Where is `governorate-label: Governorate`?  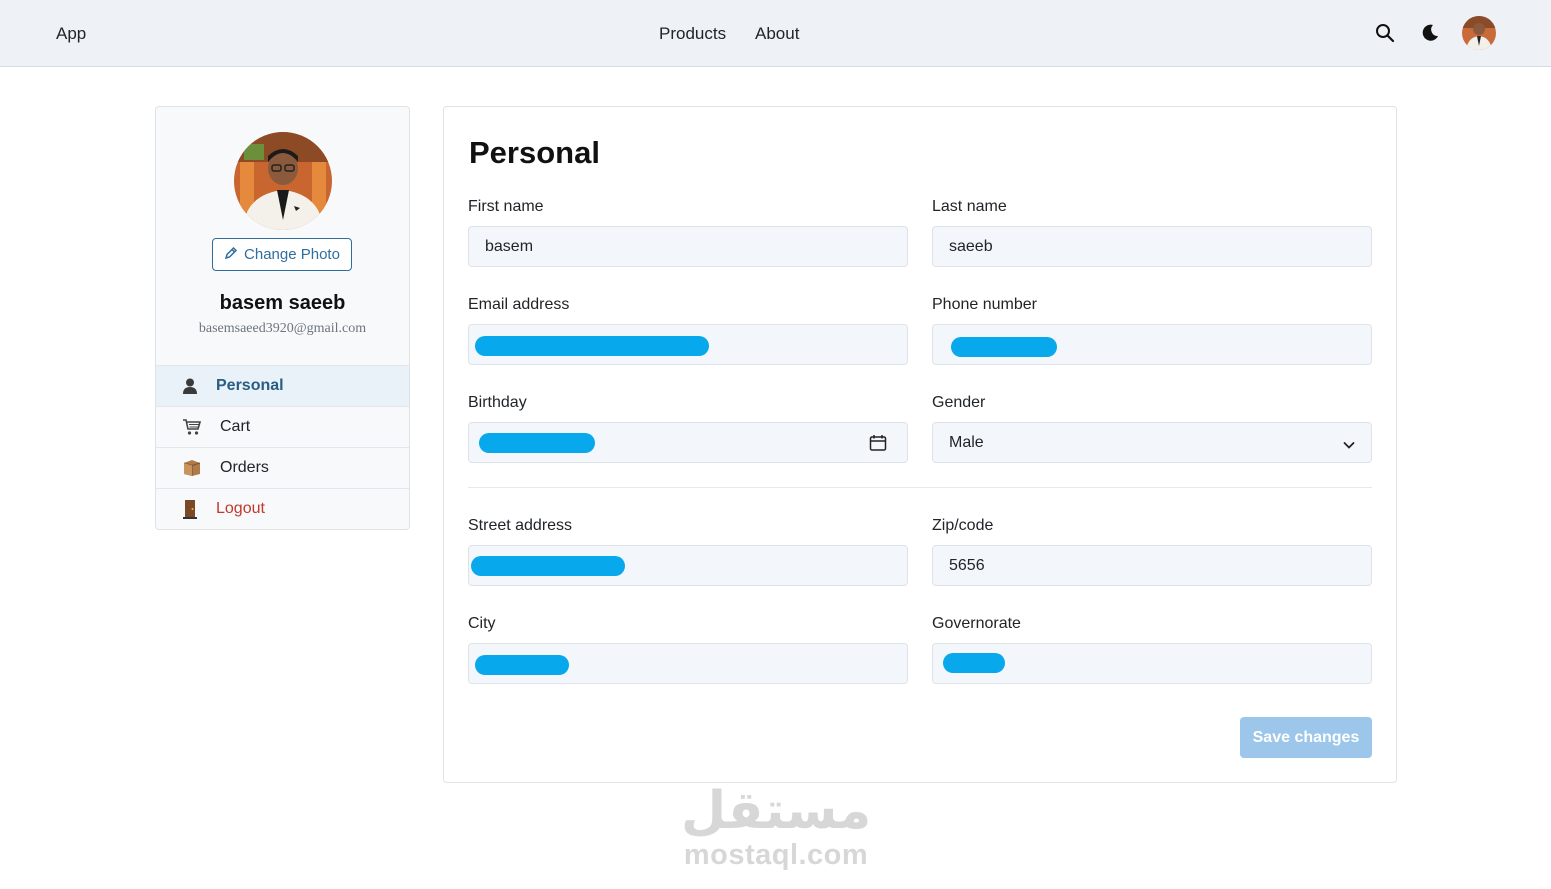 governorate-label: Governorate is located at coordinates (976, 623).